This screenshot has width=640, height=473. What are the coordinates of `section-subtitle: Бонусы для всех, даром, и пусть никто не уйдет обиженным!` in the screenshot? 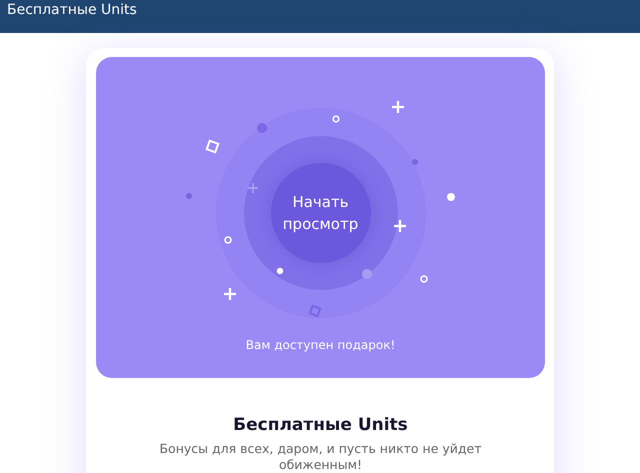 It's located at (320, 457).